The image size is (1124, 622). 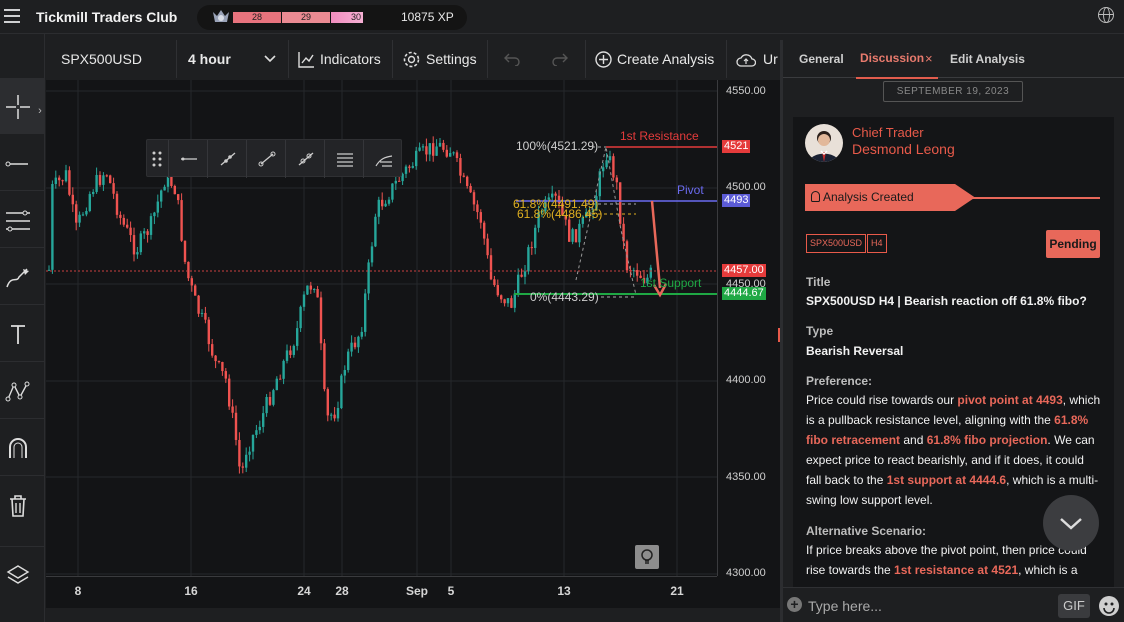 I want to click on alternative-label: Alternative Scenario:, so click(x=866, y=531).